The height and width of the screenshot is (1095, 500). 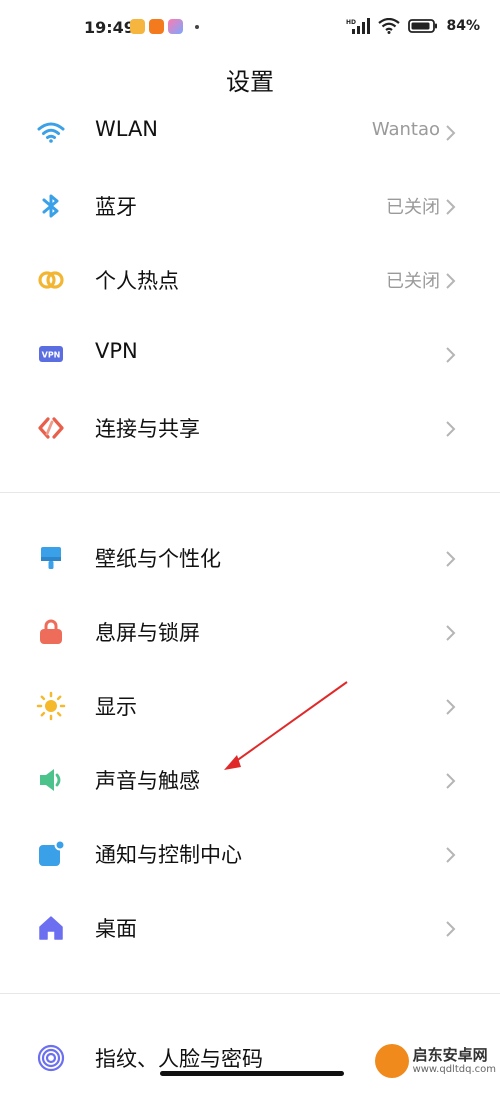 What do you see at coordinates (51, 631) in the screenshot?
I see `lock-icon` at bounding box center [51, 631].